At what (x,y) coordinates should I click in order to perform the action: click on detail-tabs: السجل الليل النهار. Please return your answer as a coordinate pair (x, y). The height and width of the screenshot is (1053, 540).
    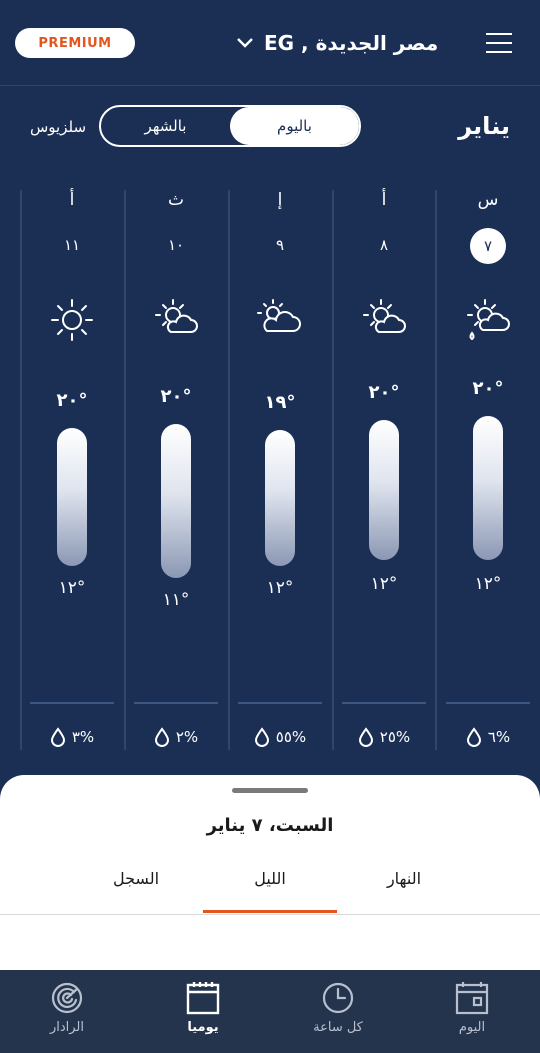
    Looking at the image, I should click on (270, 889).